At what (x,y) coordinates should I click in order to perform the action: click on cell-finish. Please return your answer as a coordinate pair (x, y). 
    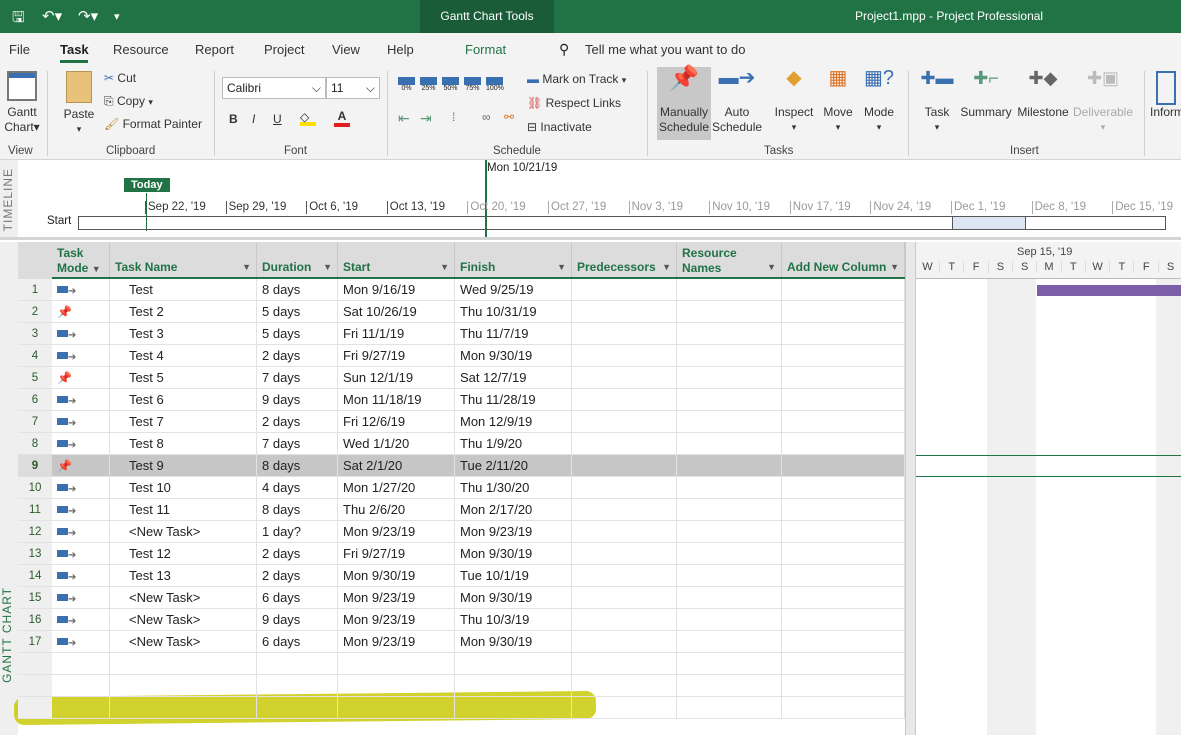
    Looking at the image, I should click on (513, 664).